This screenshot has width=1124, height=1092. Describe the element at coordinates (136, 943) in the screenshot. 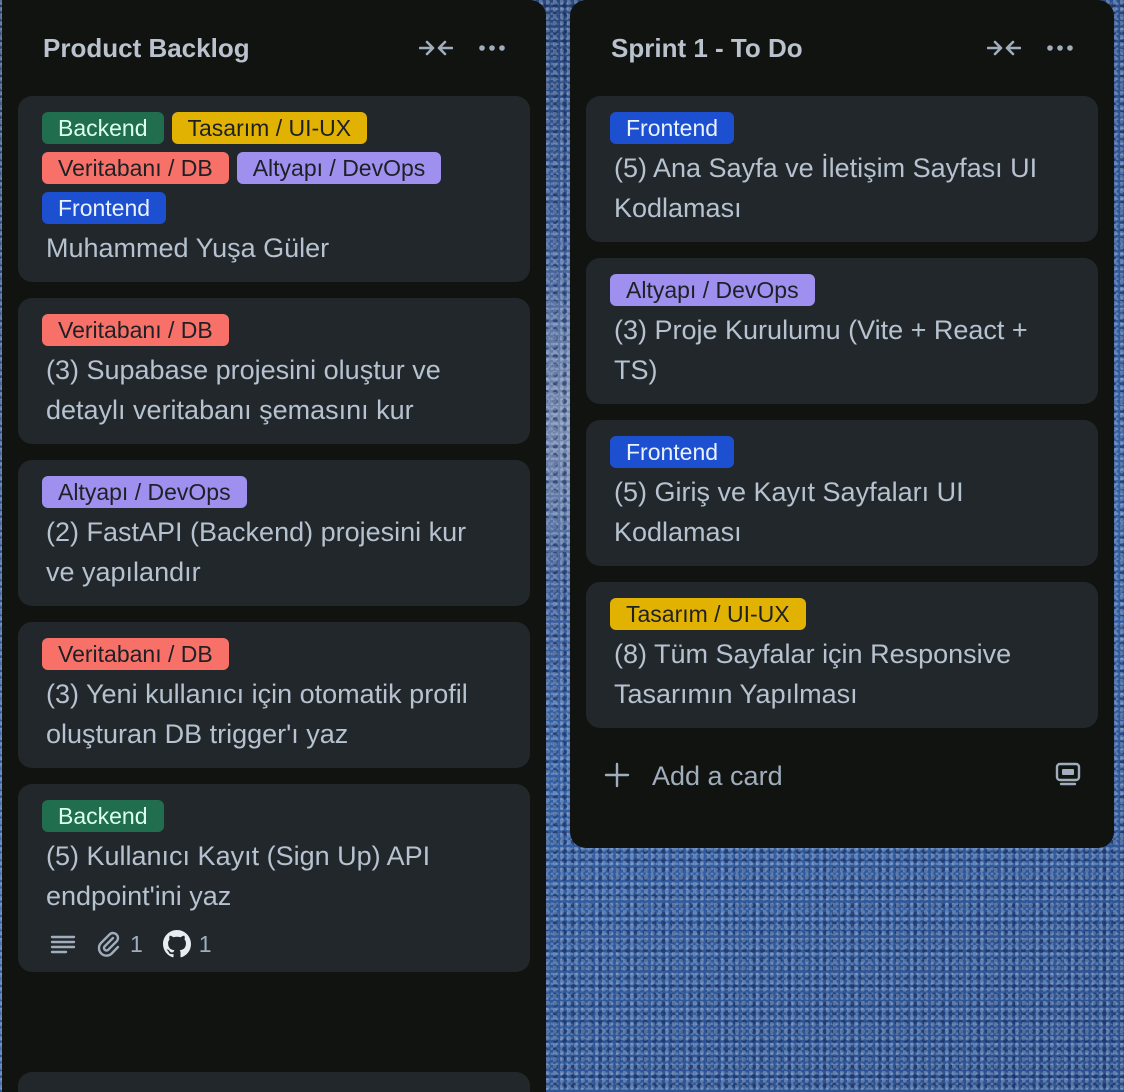

I see `attachments-count: 1` at that location.